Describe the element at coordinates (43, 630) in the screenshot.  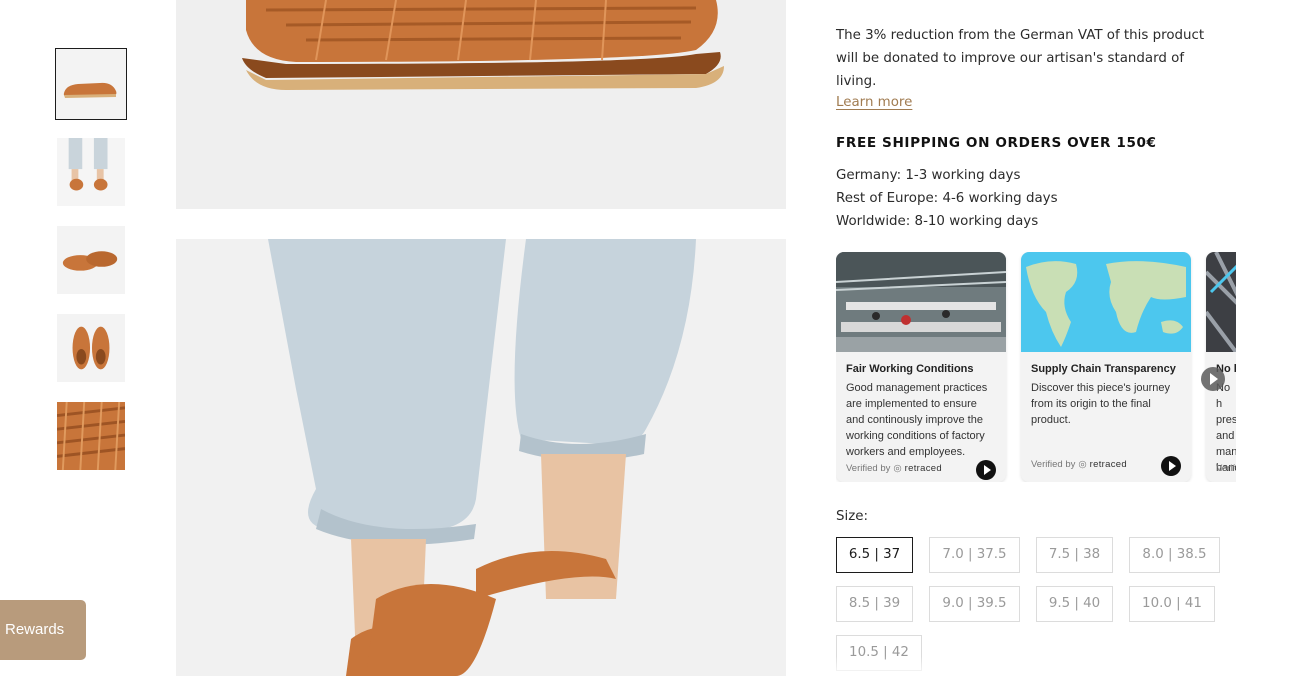
I see `rewards-button: Rewards` at that location.